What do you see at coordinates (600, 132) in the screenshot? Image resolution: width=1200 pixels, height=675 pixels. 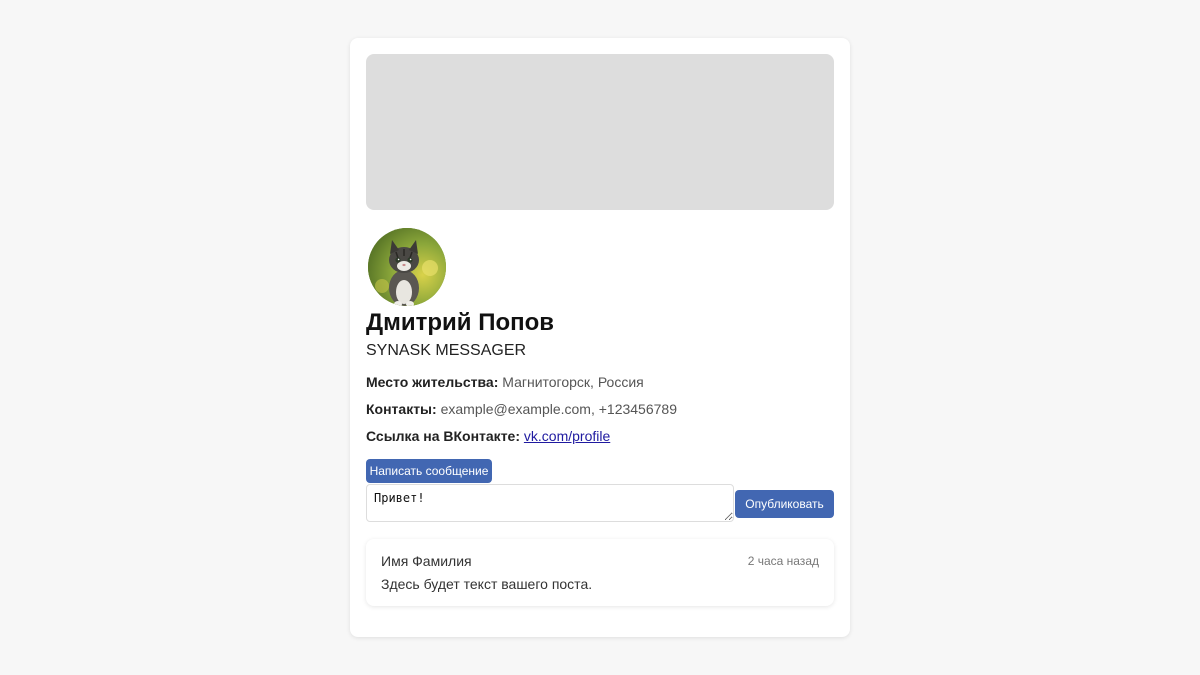 I see `cover-image` at bounding box center [600, 132].